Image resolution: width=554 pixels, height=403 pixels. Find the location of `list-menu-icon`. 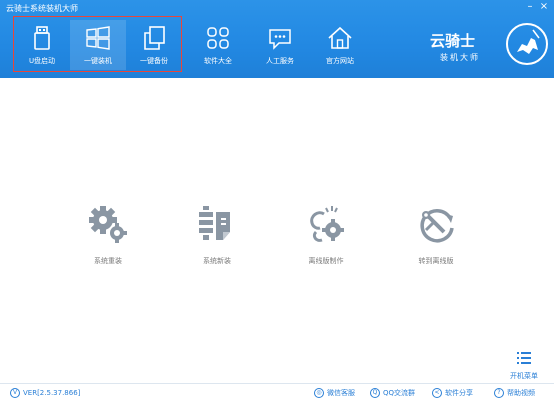

list-menu-icon is located at coordinates (524, 358).